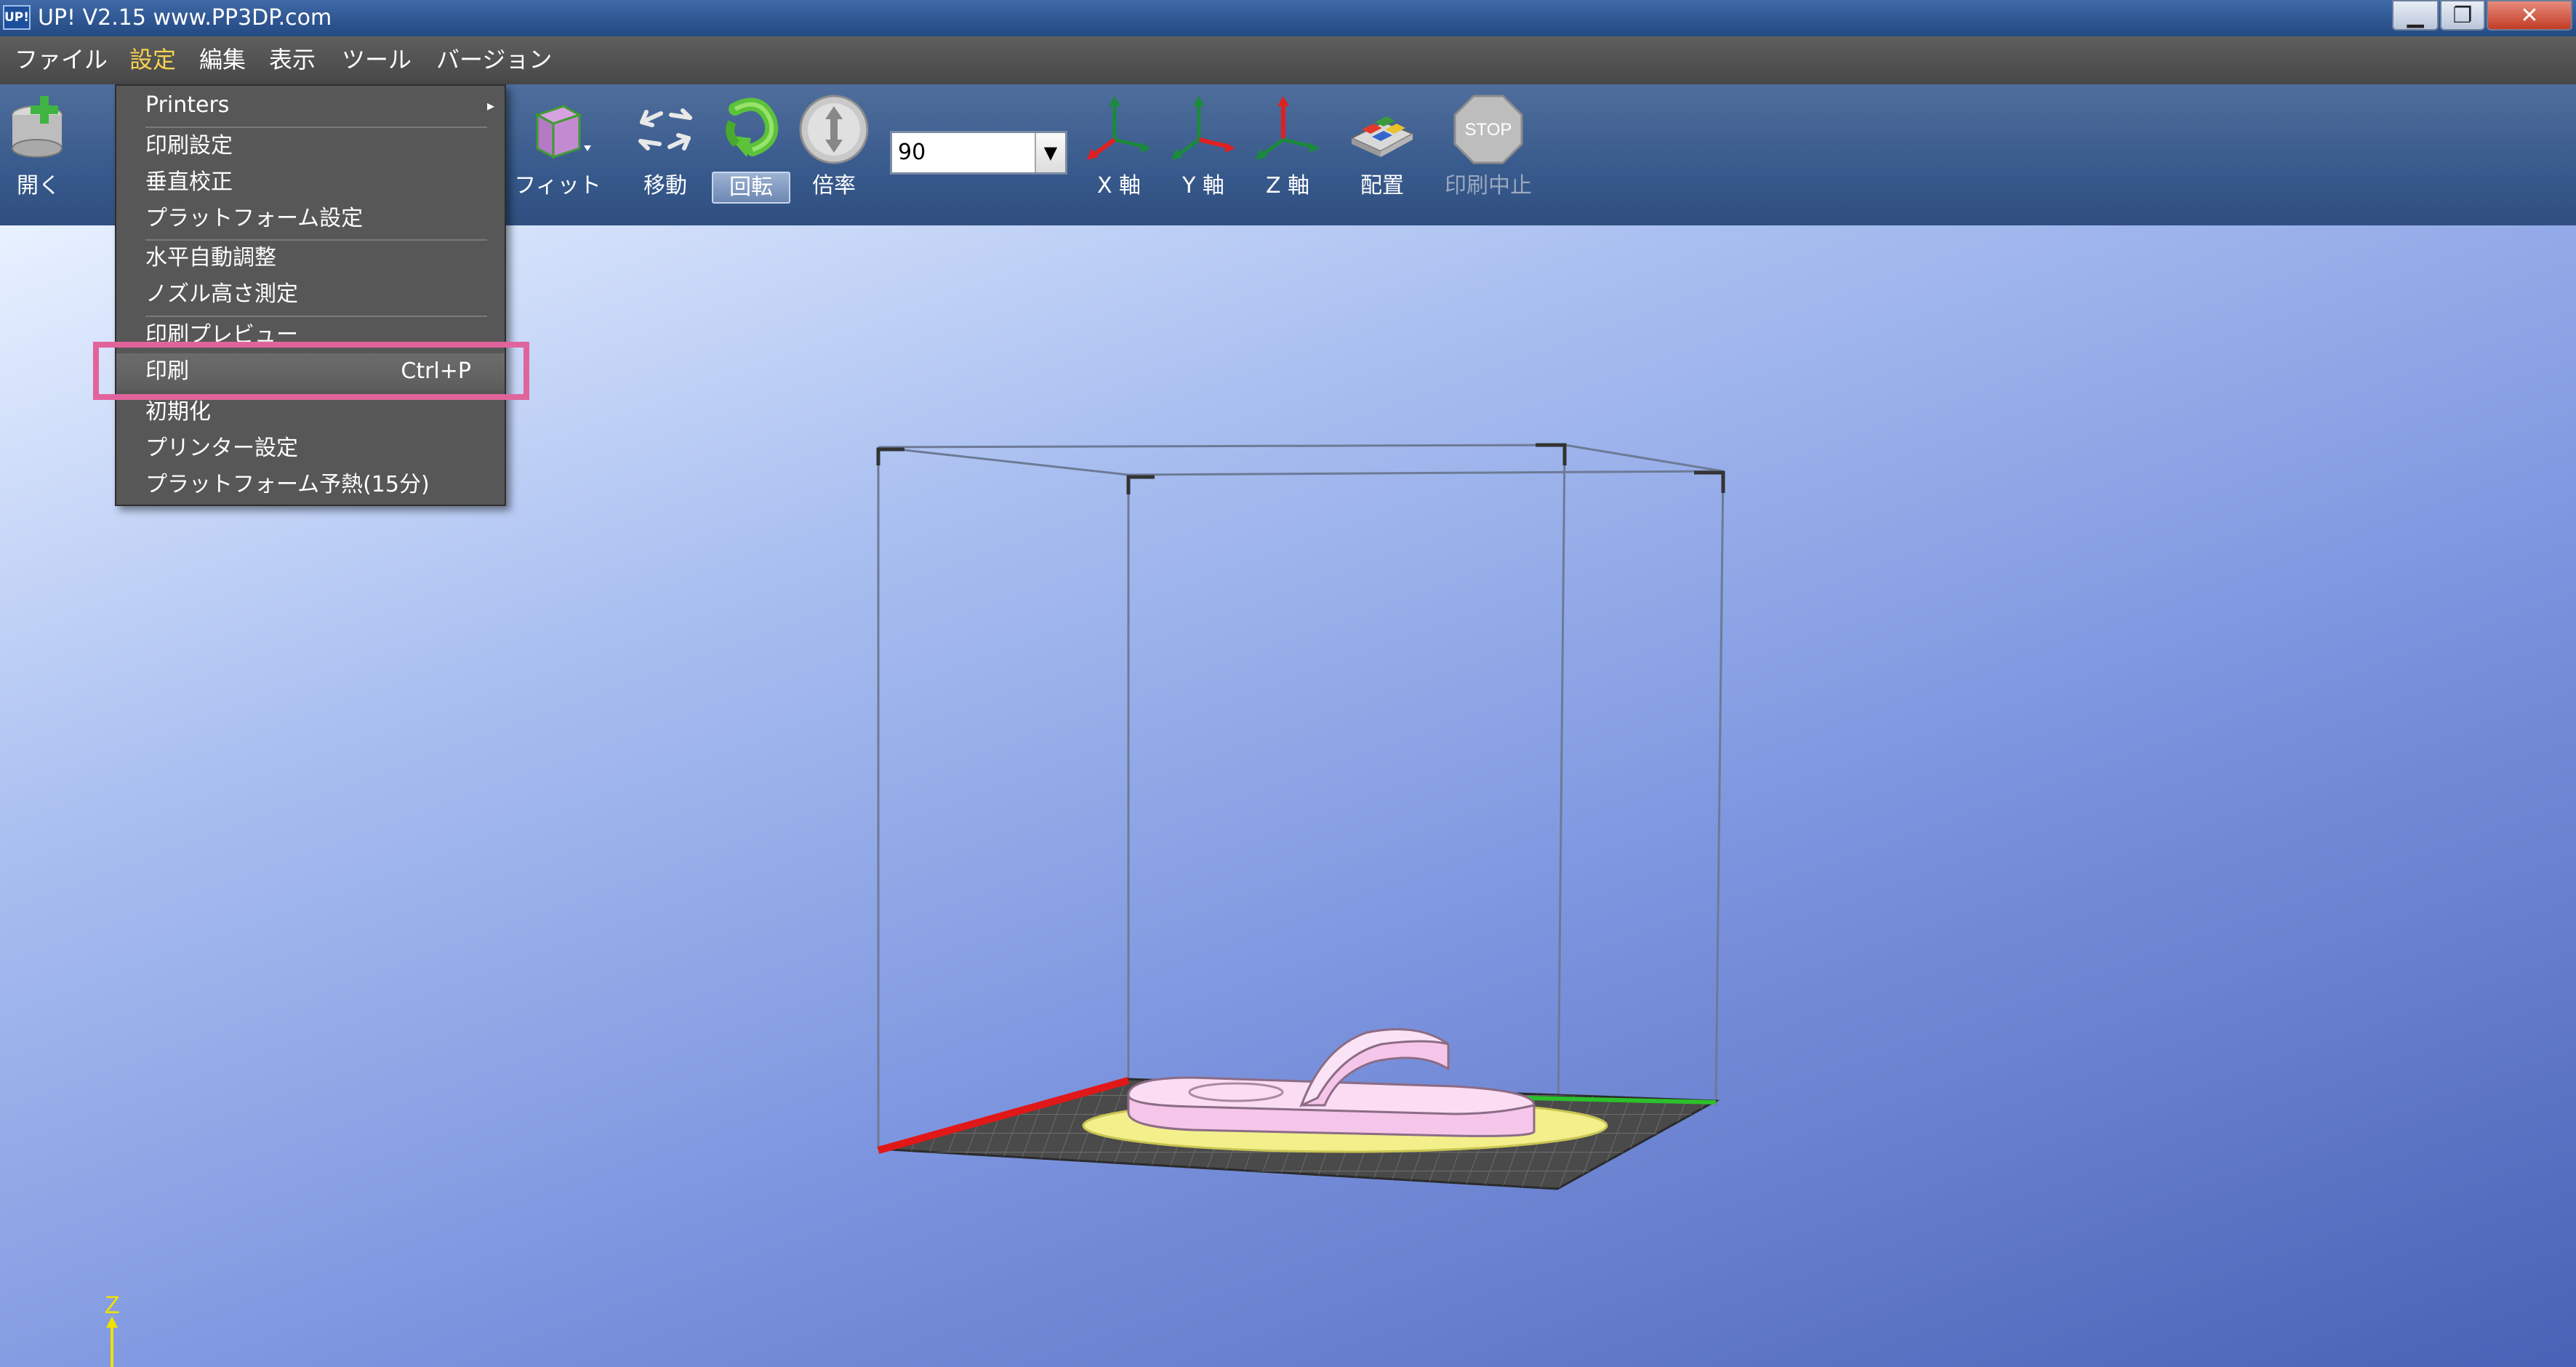 Image resolution: width=2576 pixels, height=1367 pixels. Describe the element at coordinates (490, 106) in the screenshot. I see `chevron-right-icon: ▸` at that location.